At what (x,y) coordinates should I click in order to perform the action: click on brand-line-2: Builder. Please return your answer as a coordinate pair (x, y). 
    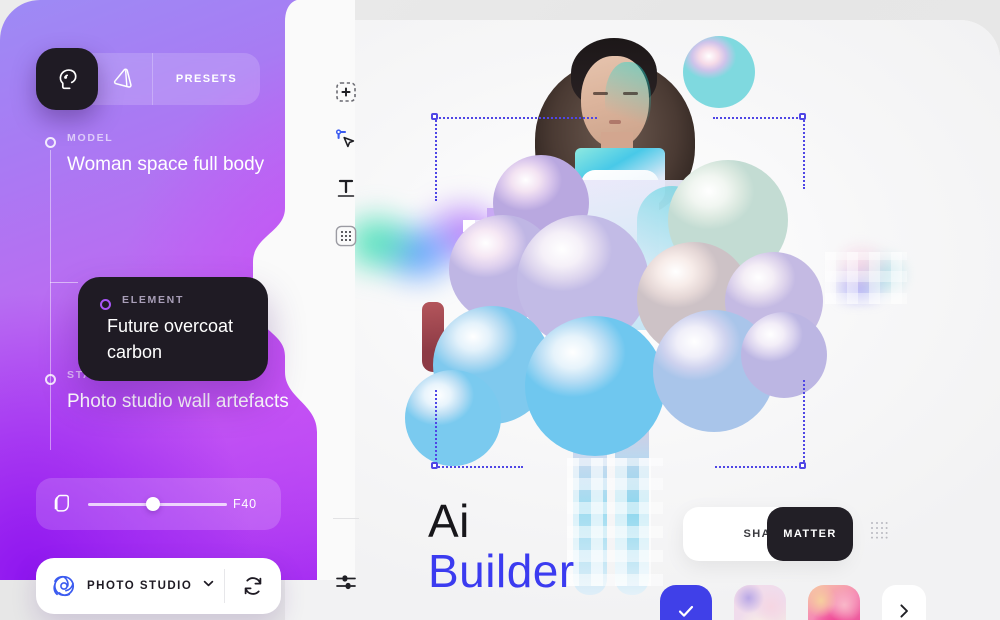
    Looking at the image, I should click on (501, 571).